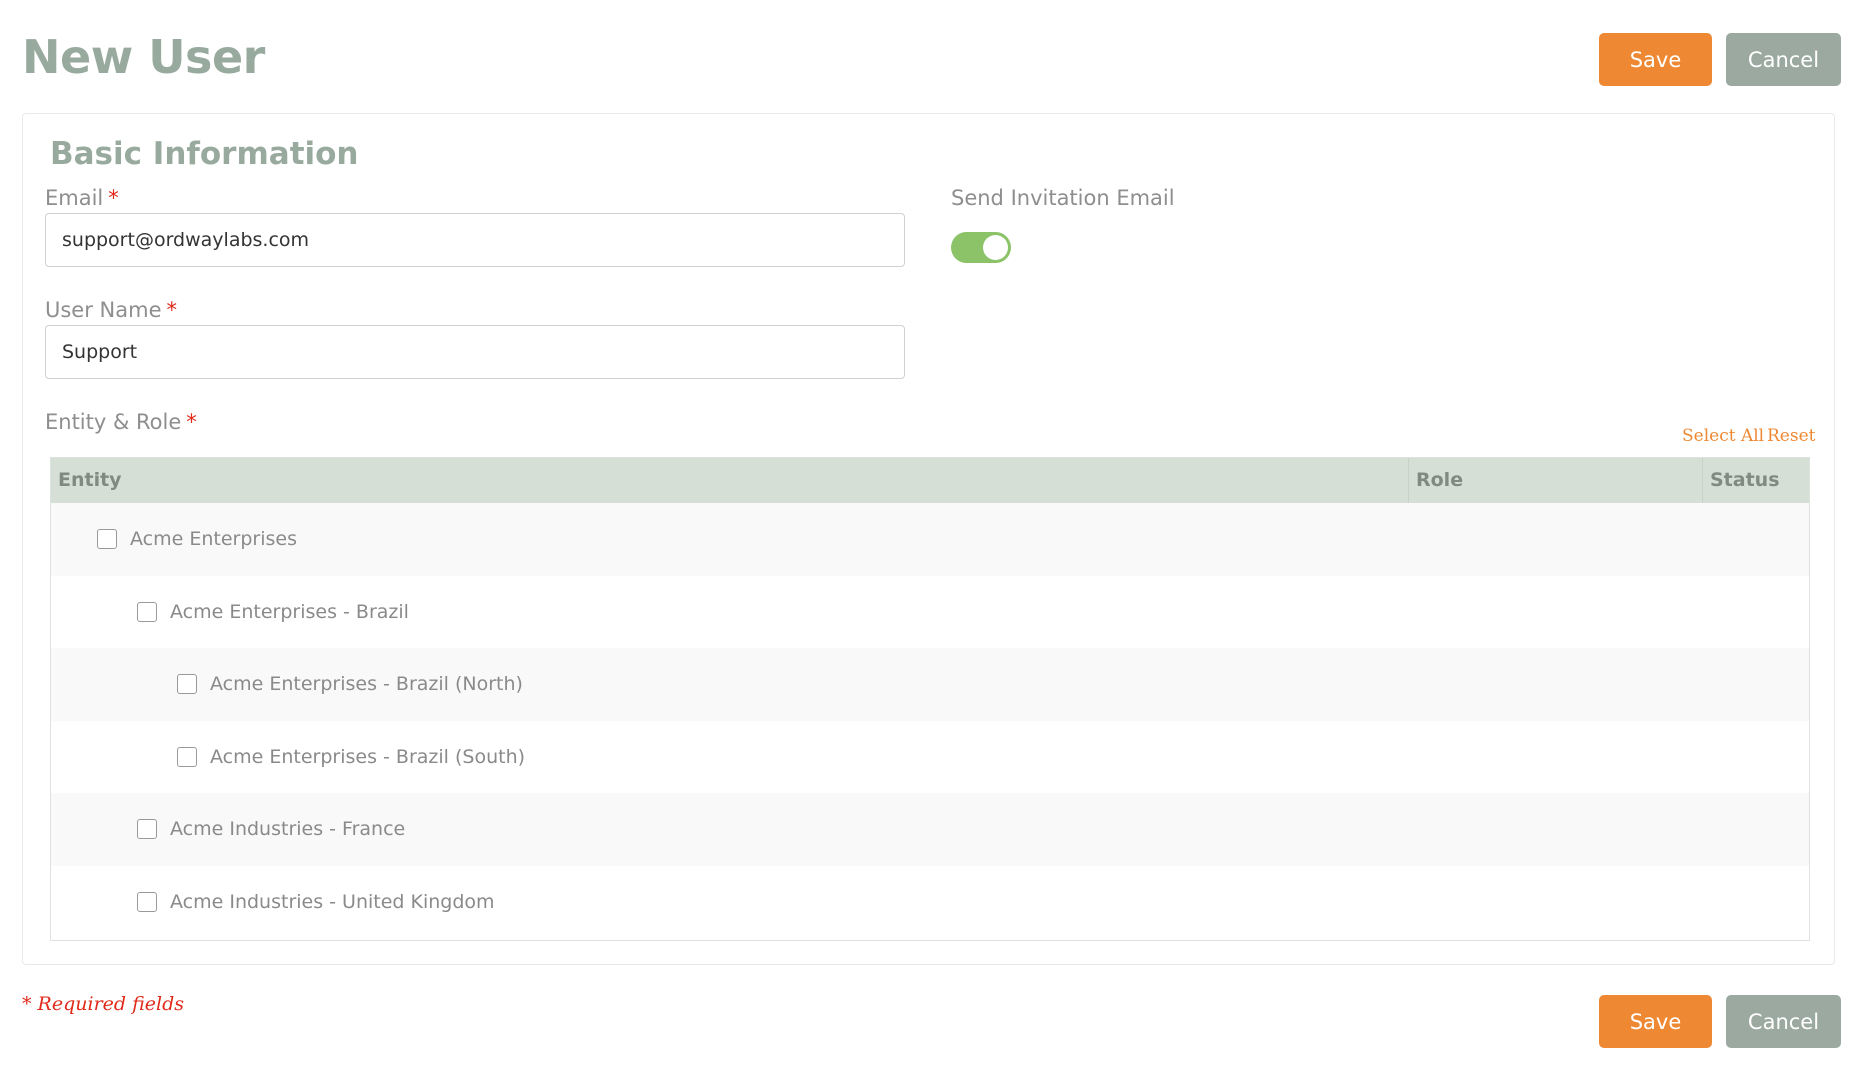 This screenshot has width=1856, height=1070. I want to click on save-button-top: Save, so click(1655, 59).